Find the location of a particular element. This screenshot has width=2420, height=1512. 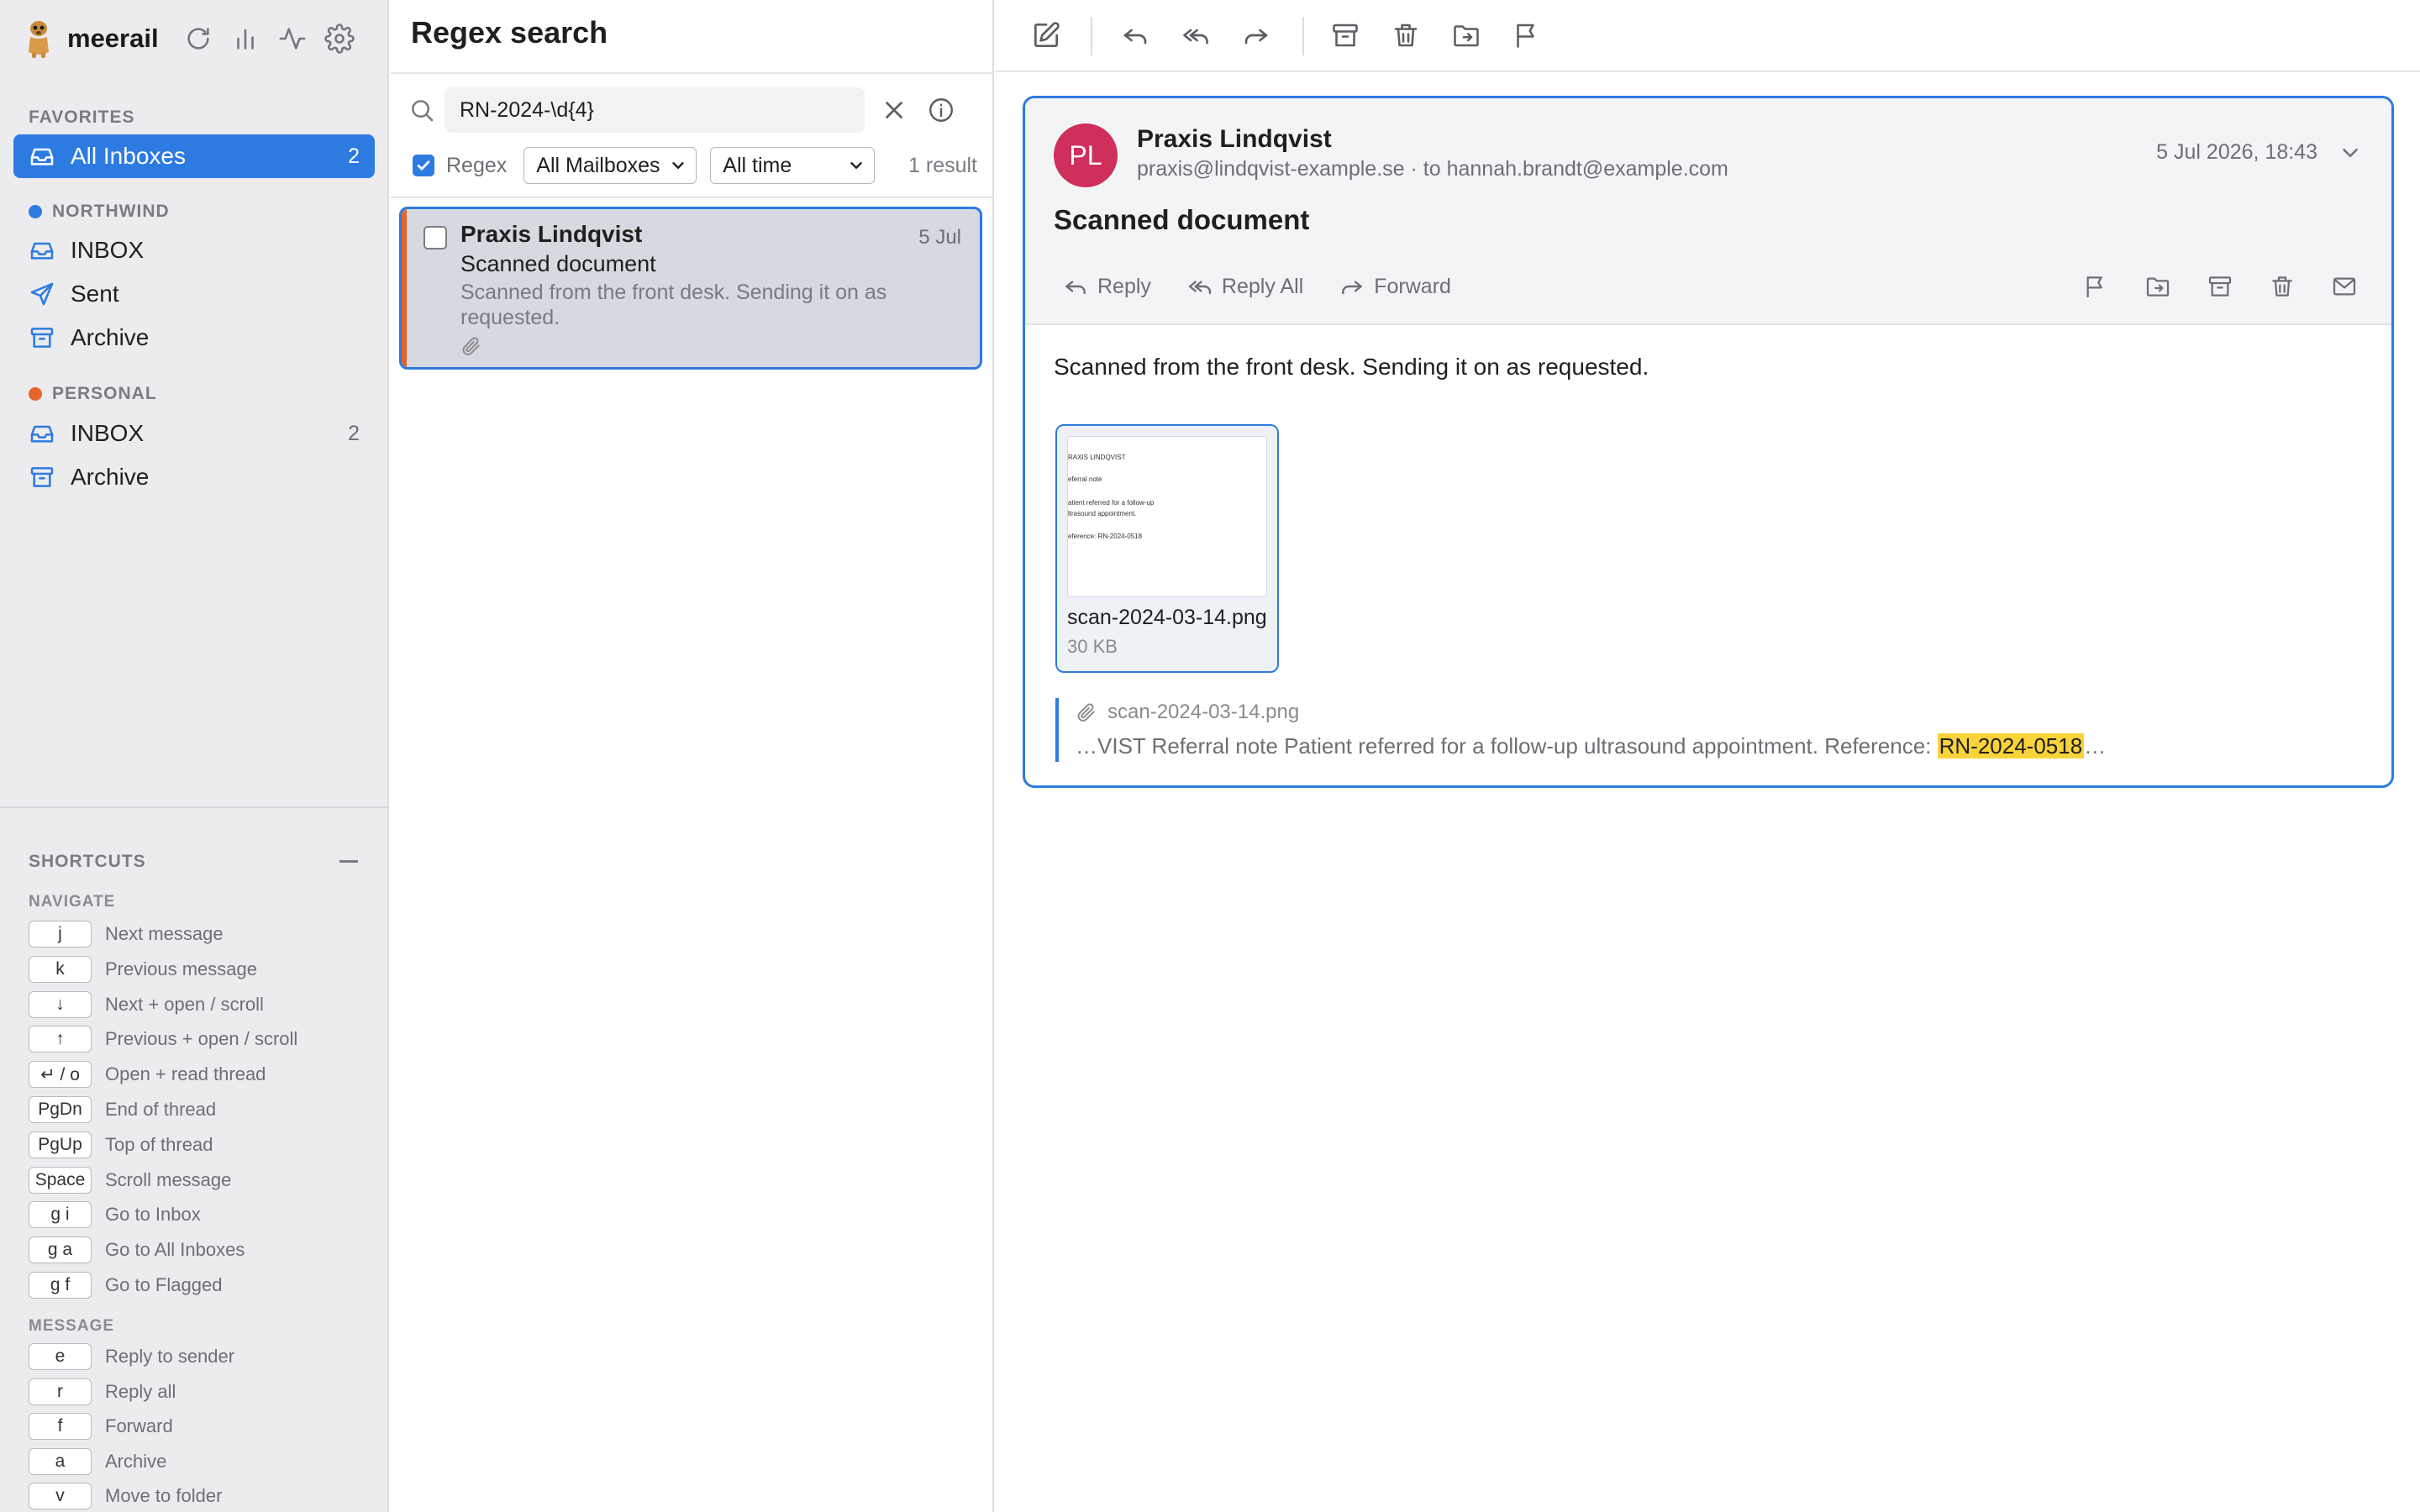

sender-email: praxis@lindqvist-example.se is located at coordinates (1271, 169).